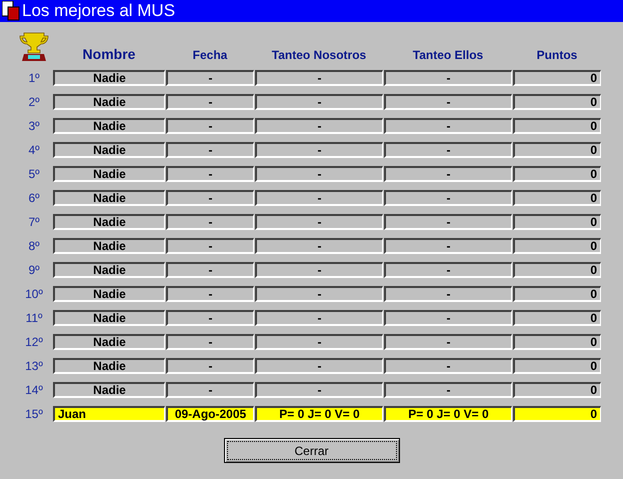  I want to click on rank-label: 8º, so click(34, 246).